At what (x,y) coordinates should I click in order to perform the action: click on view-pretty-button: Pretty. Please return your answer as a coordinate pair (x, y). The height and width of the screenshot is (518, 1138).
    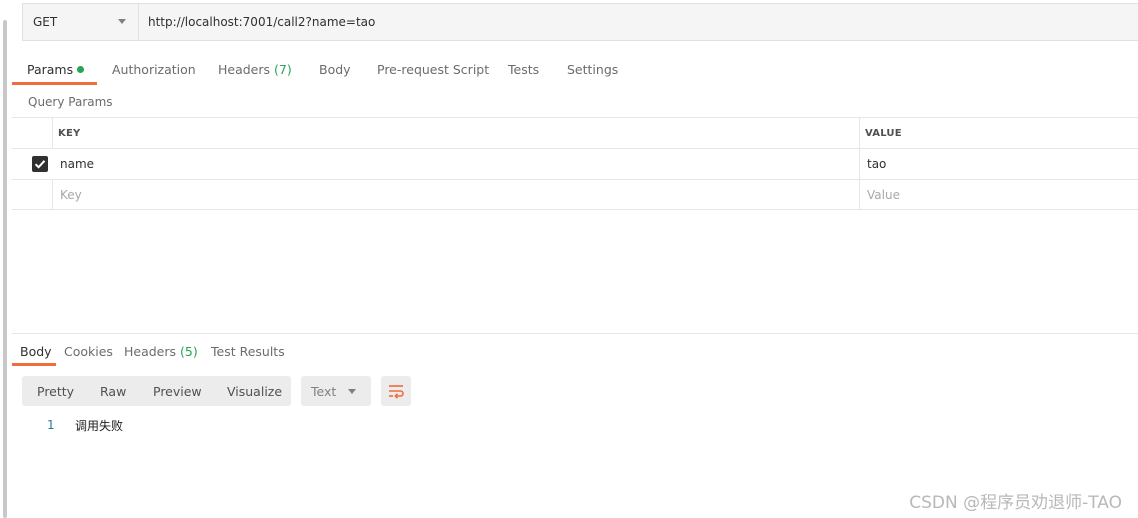
    Looking at the image, I should click on (55, 391).